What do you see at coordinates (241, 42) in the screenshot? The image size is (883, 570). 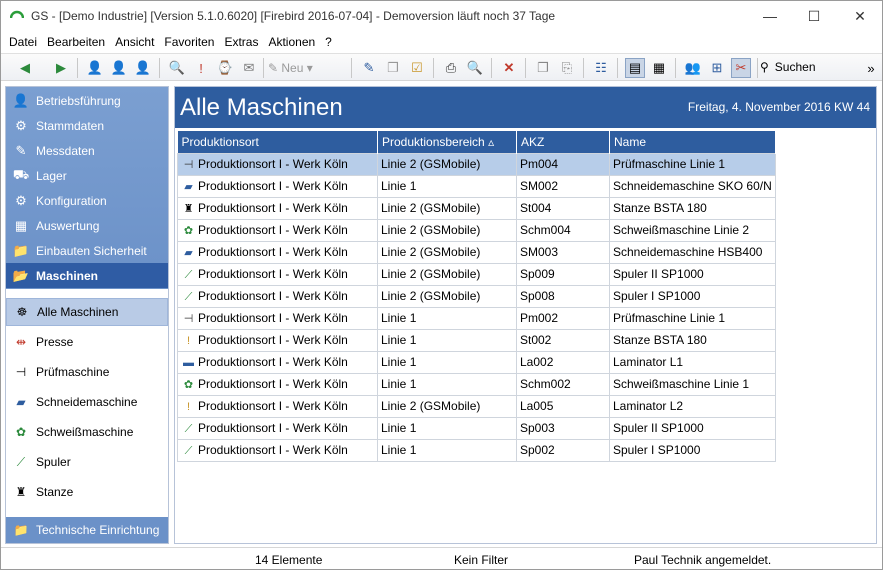 I see `menu-extras: Extras` at bounding box center [241, 42].